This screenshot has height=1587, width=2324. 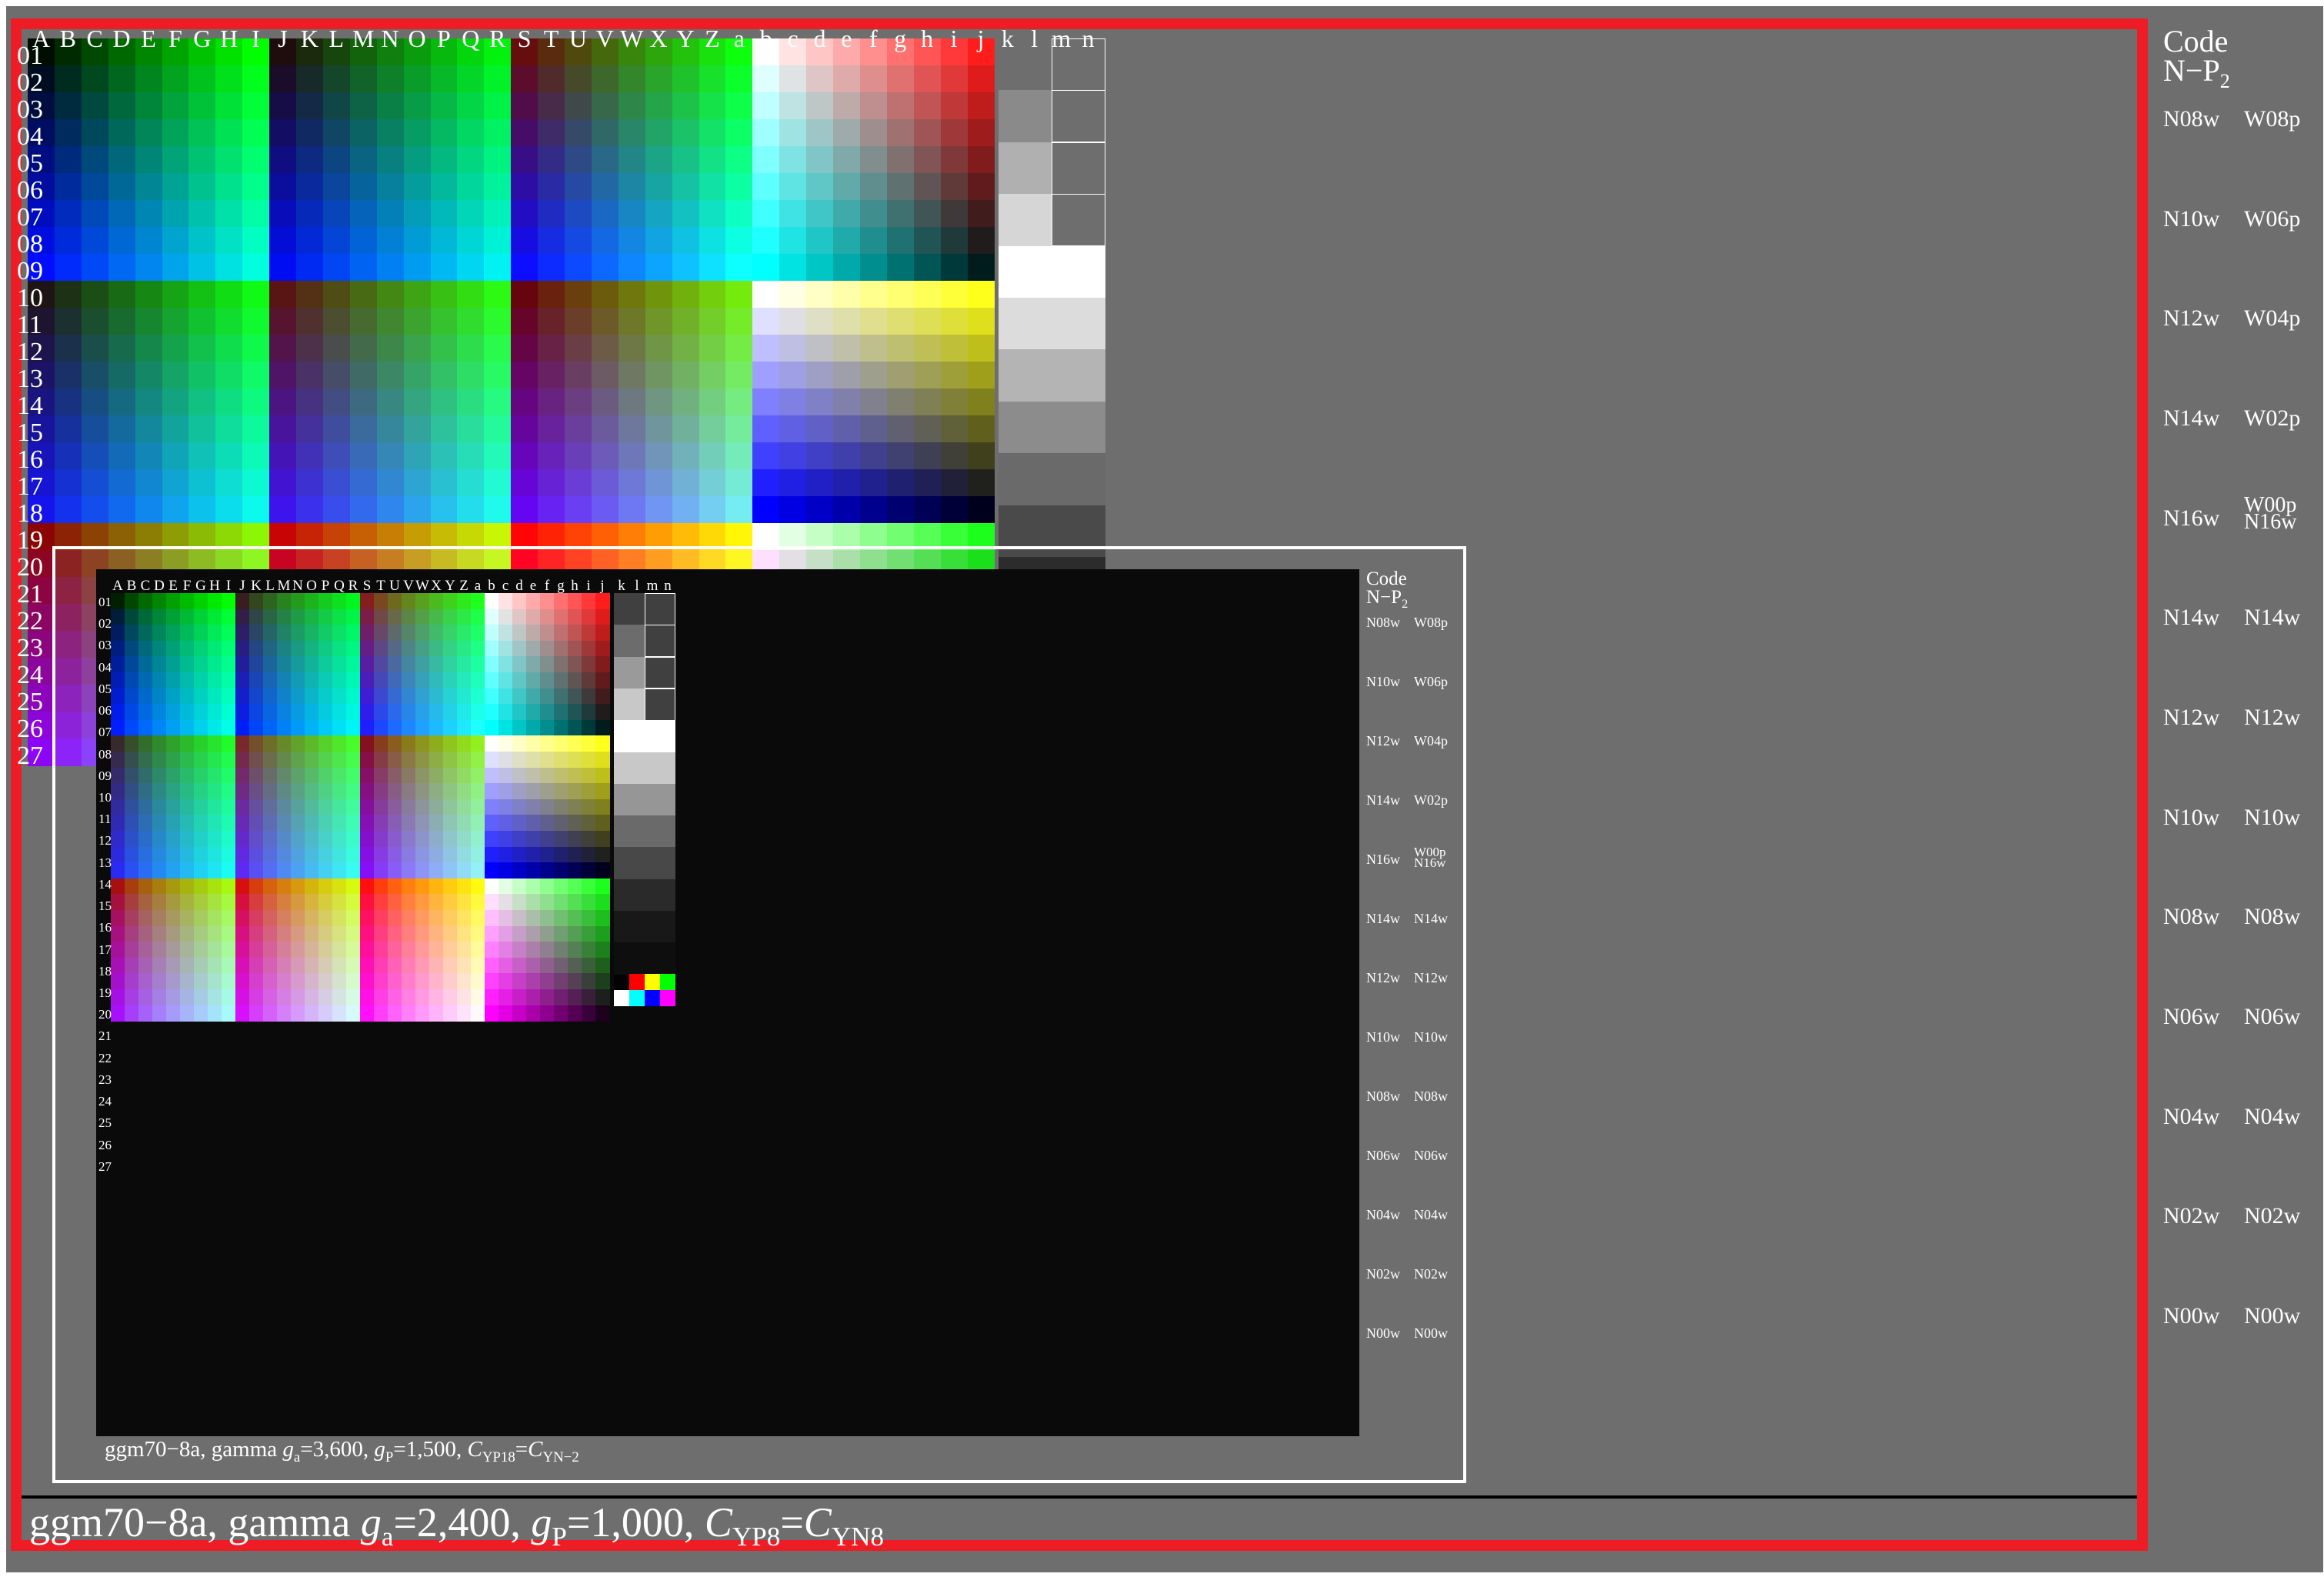 I want to click on inset-column-letter: W, so click(x=422, y=586).